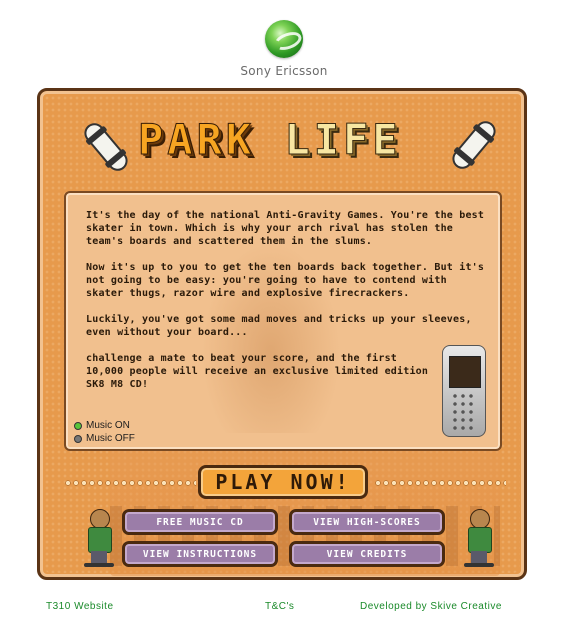 The width and height of the screenshot is (568, 629). I want to click on play-now-button: PLAY NOW!, so click(283, 482).